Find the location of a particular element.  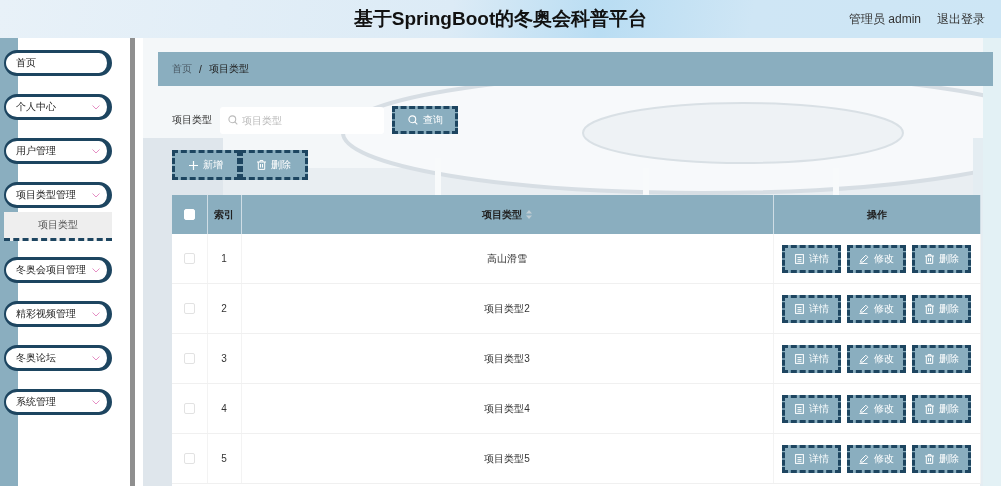

submenu-item: 项目类型 is located at coordinates (58, 226).